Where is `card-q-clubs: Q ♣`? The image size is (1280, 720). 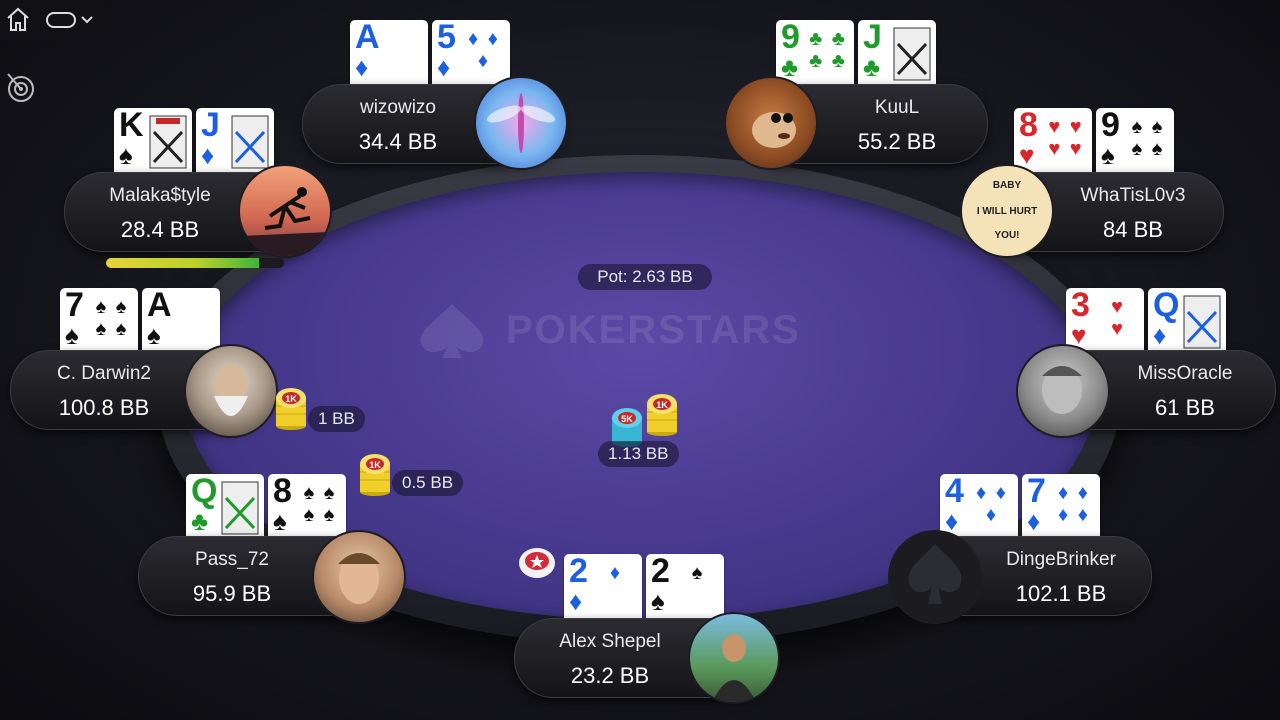
card-q-clubs: Q ♣ is located at coordinates (225, 506).